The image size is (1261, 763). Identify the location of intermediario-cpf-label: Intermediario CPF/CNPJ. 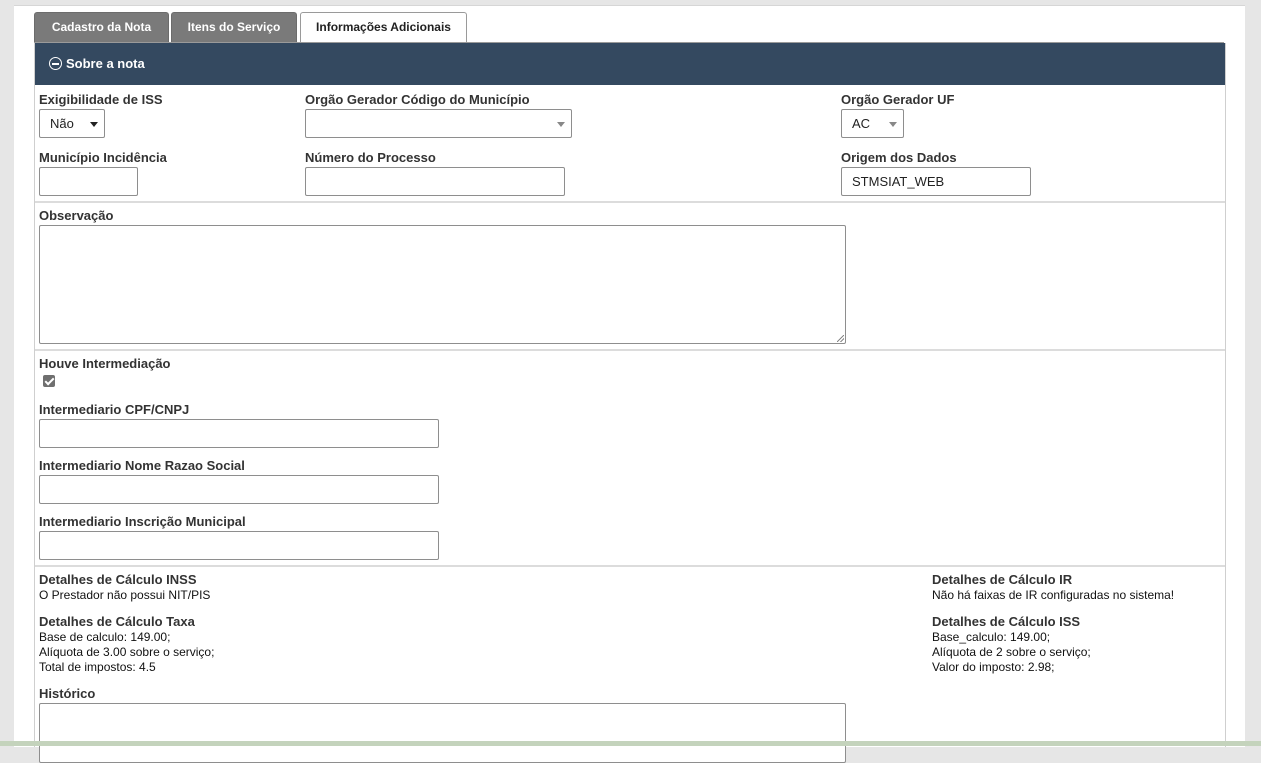
(114, 409).